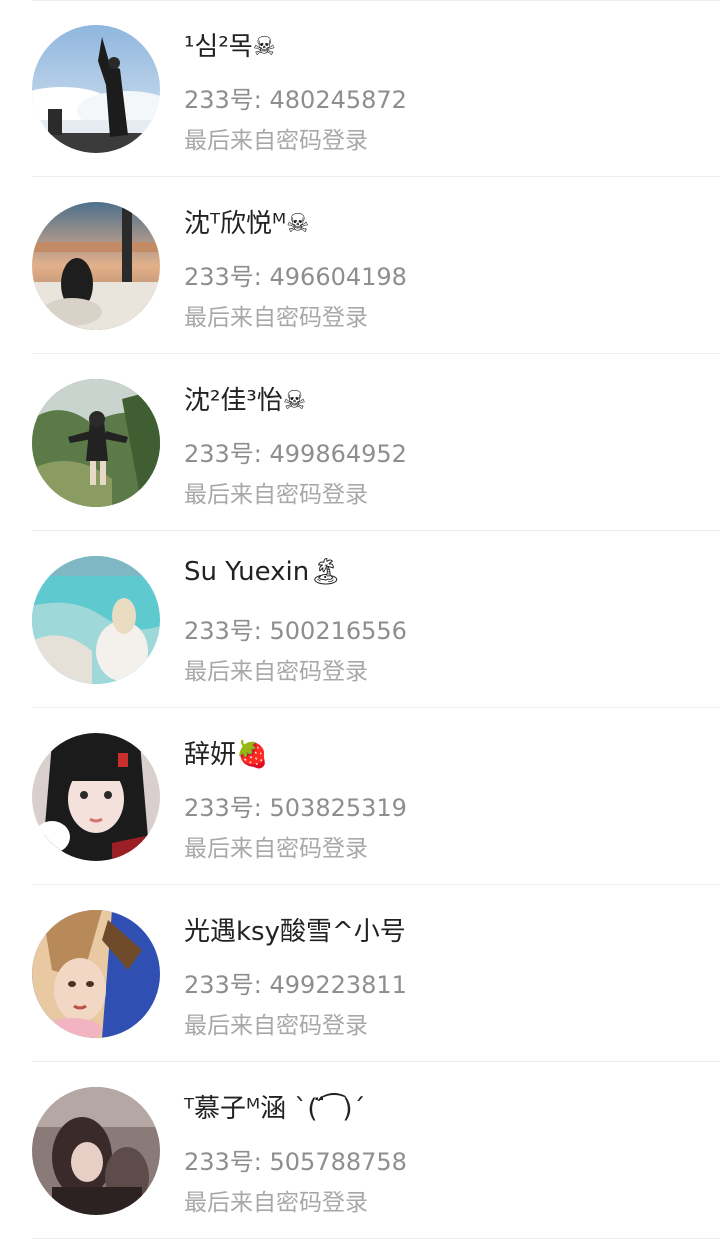 This screenshot has height=1239, width=720. What do you see at coordinates (295, 985) in the screenshot?
I see `account-id: 233号: 499223811` at bounding box center [295, 985].